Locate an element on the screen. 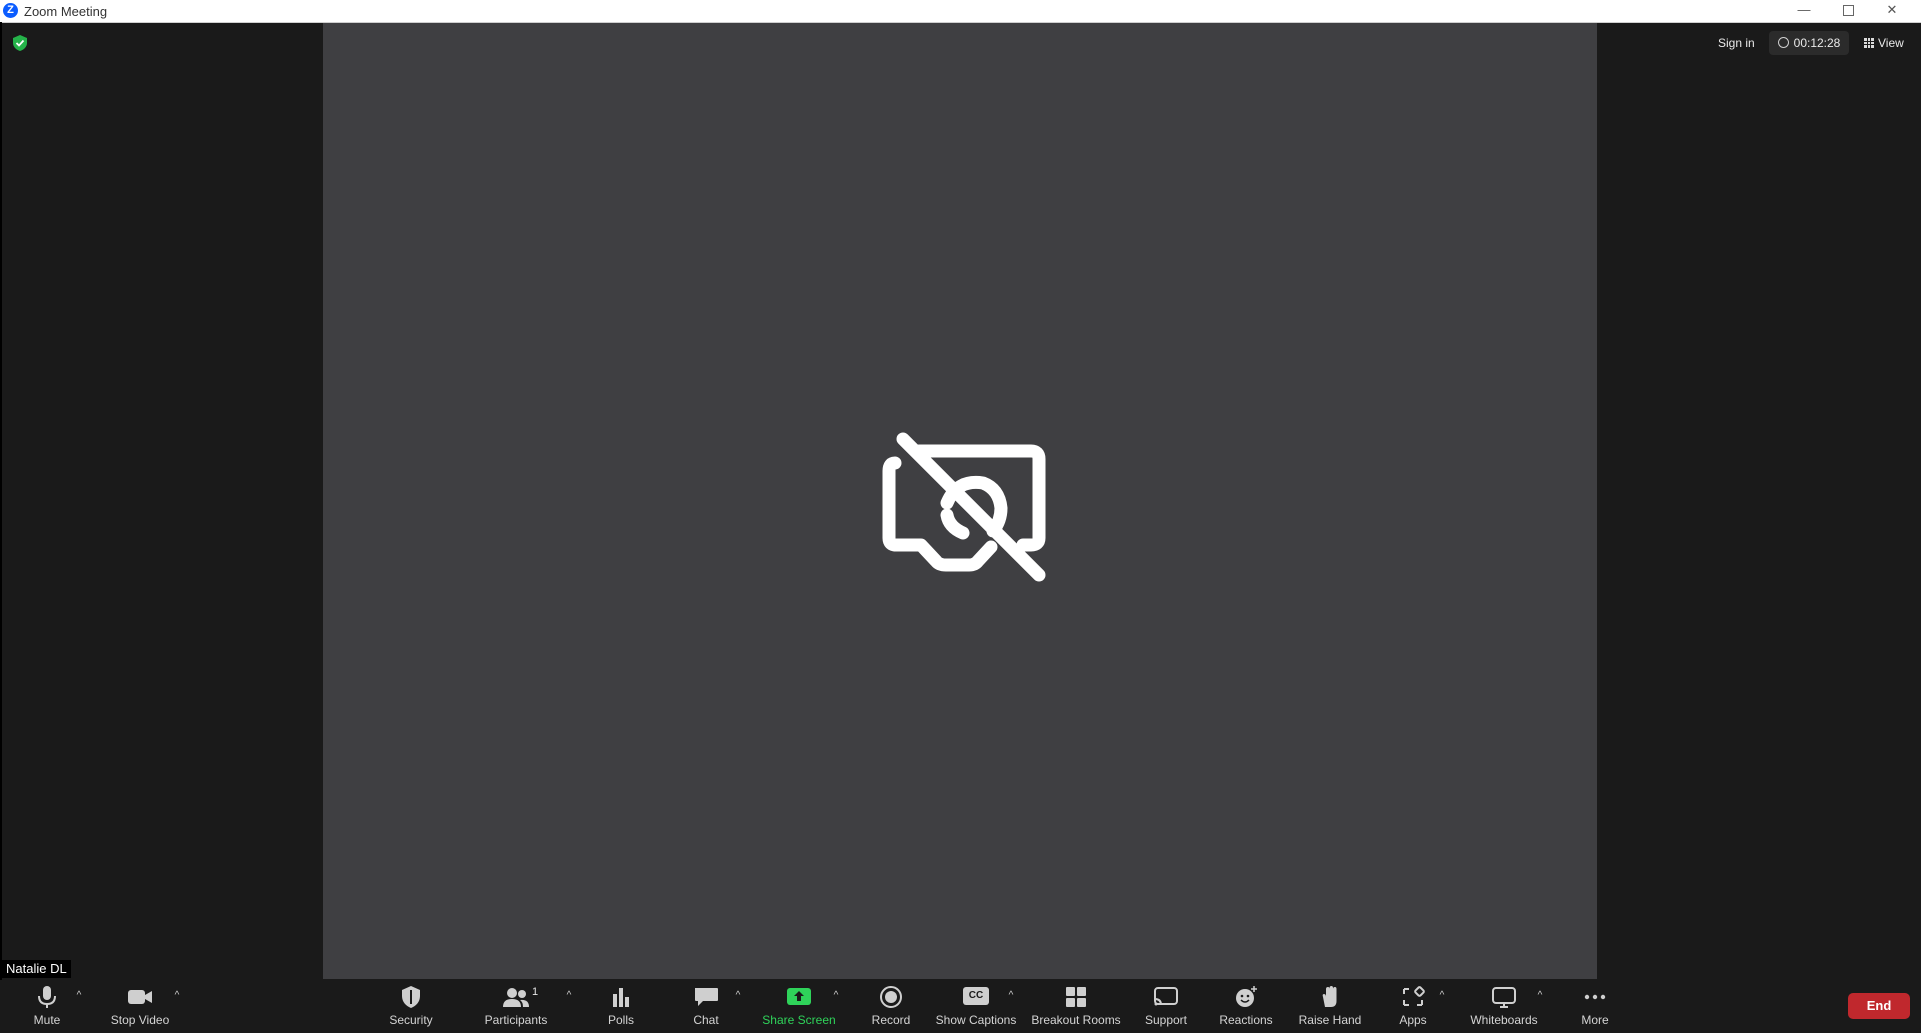 This screenshot has width=1921, height=1033. reactions-smiley-icon is located at coordinates (1246, 996).